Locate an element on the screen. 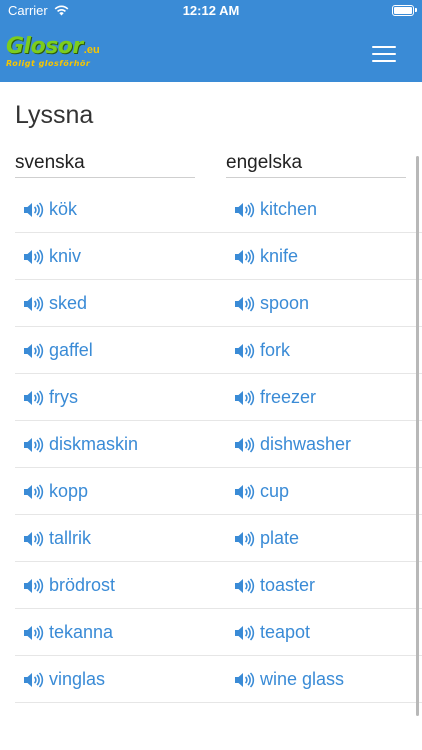 The image size is (422, 750). english-word-audio-link: toaster is located at coordinates (274, 585).